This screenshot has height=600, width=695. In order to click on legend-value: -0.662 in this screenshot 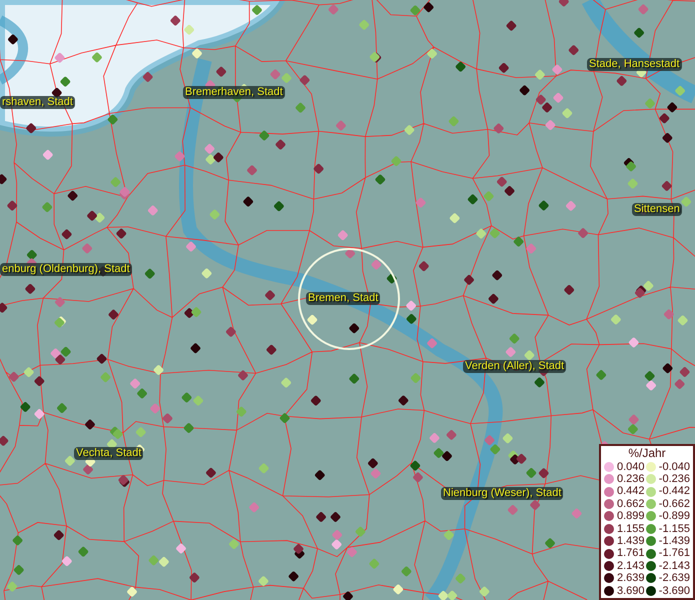, I will do `click(674, 504)`.